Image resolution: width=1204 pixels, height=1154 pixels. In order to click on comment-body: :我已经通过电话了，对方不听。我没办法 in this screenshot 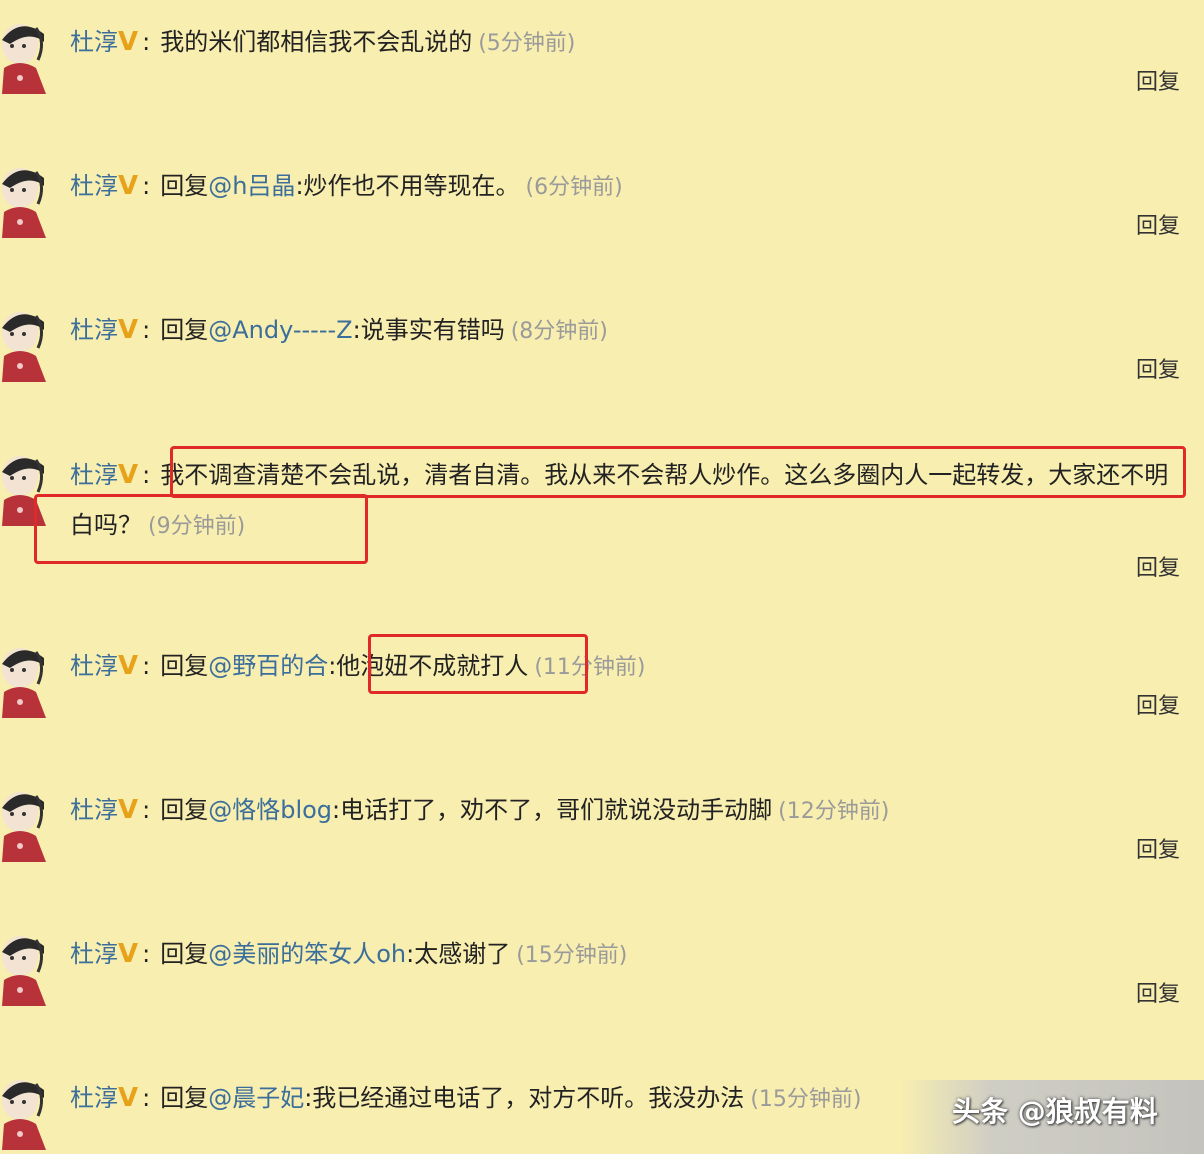, I will do `click(524, 1098)`.